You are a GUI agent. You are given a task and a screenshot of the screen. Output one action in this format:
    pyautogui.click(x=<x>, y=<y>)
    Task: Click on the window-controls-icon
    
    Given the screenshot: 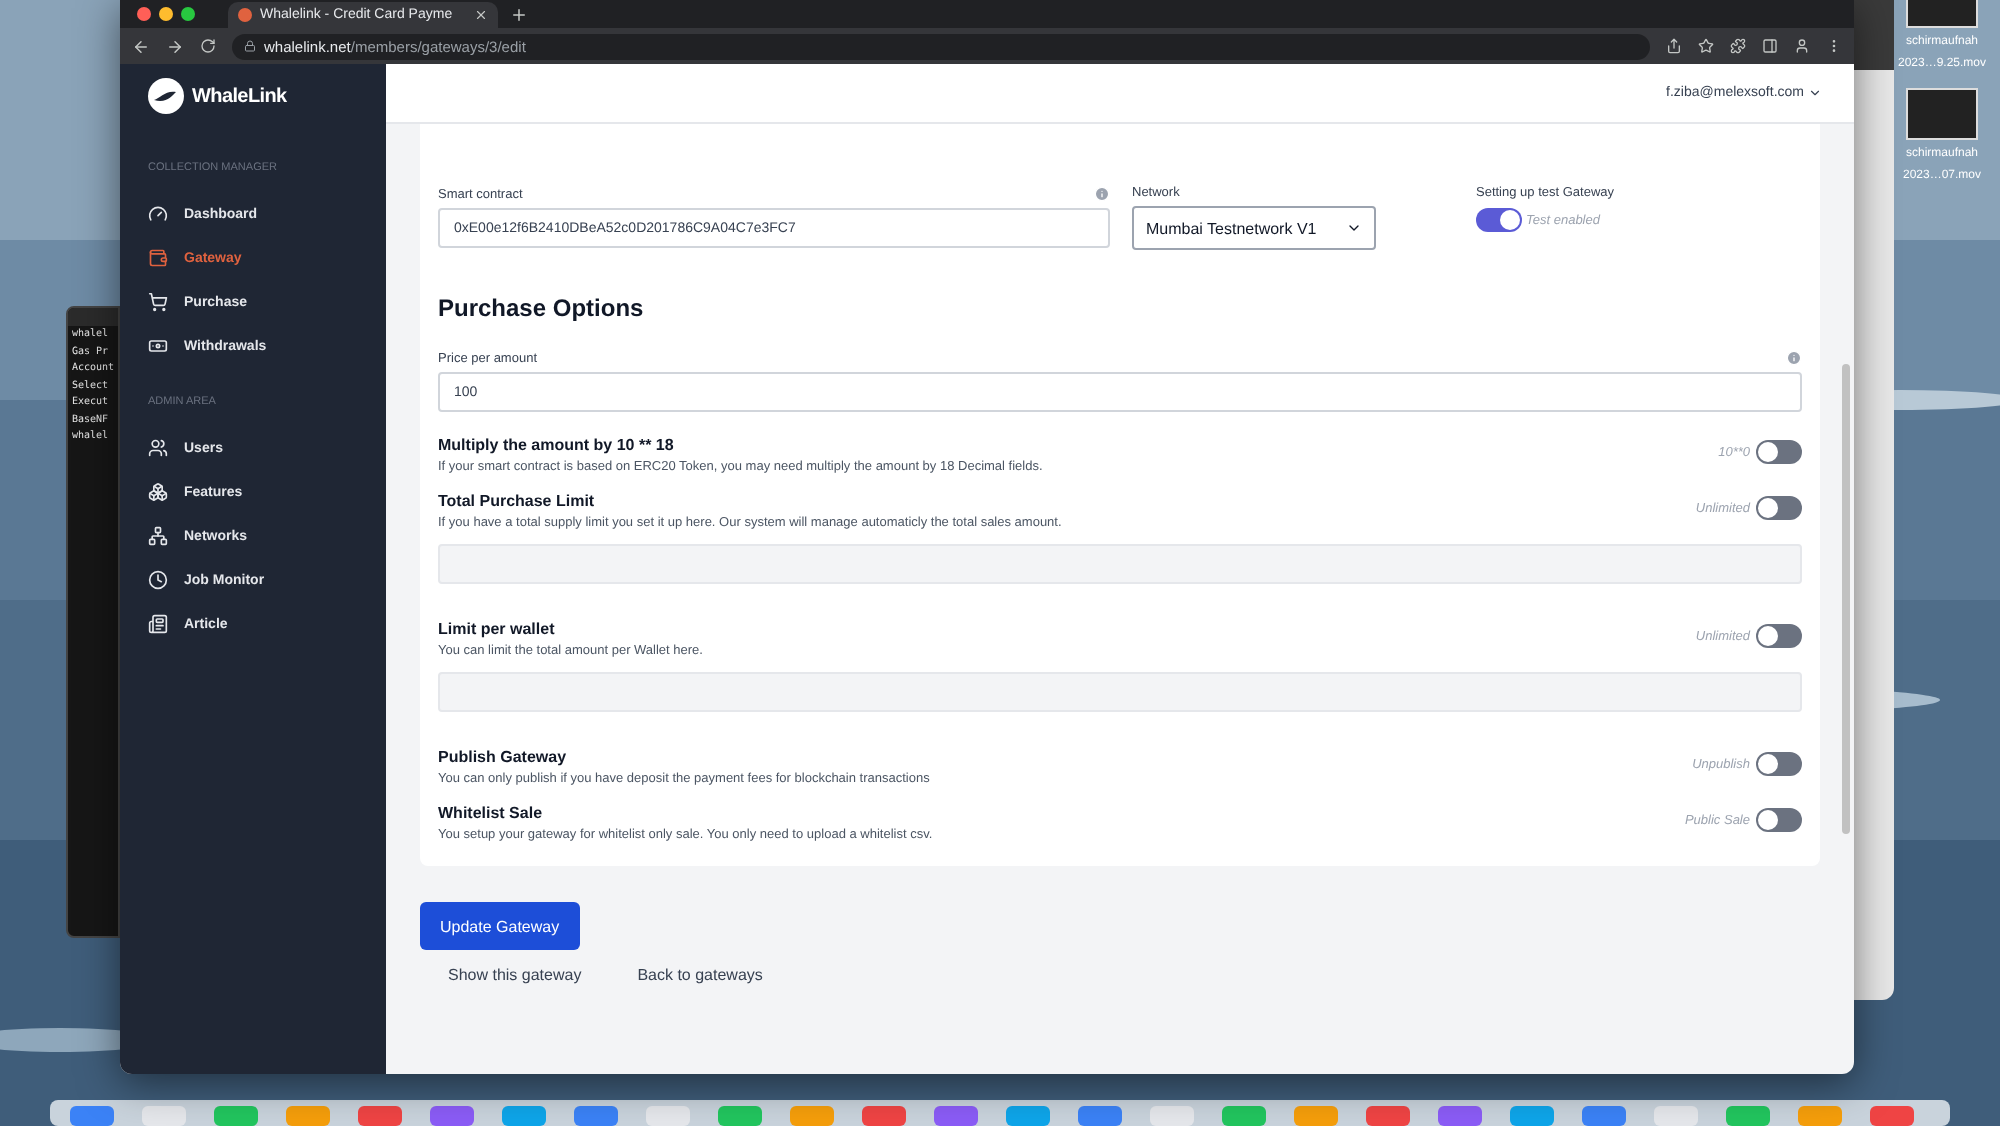 What is the action you would take?
    pyautogui.click(x=166, y=14)
    